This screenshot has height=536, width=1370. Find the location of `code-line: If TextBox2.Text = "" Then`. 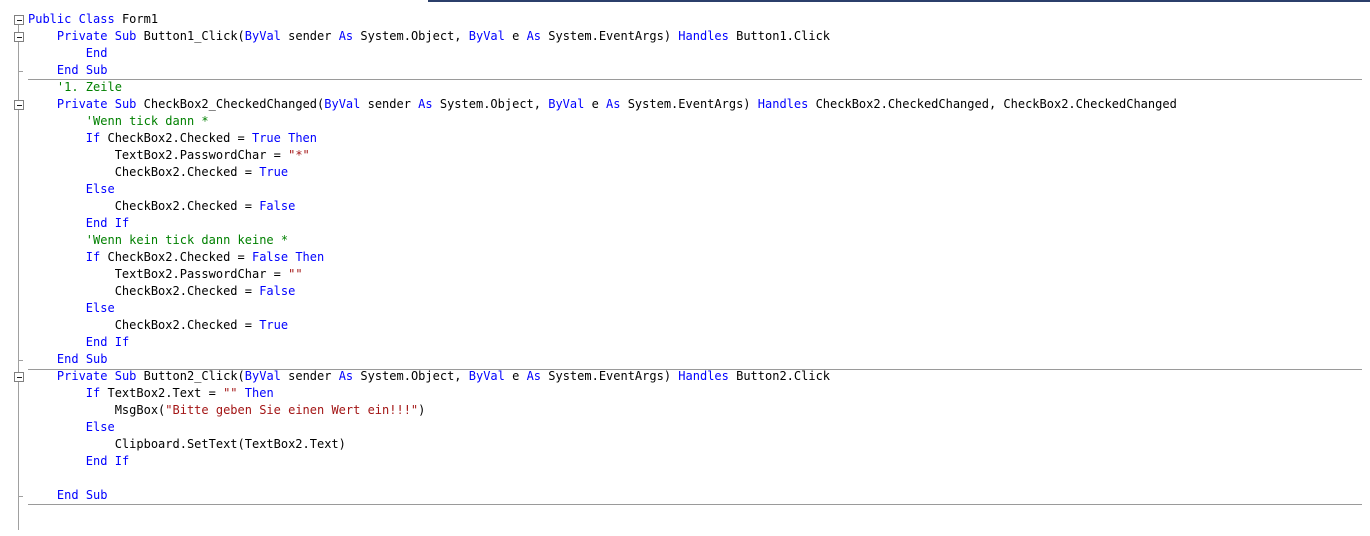

code-line: If TextBox2.Text = "" Then is located at coordinates (698, 393).